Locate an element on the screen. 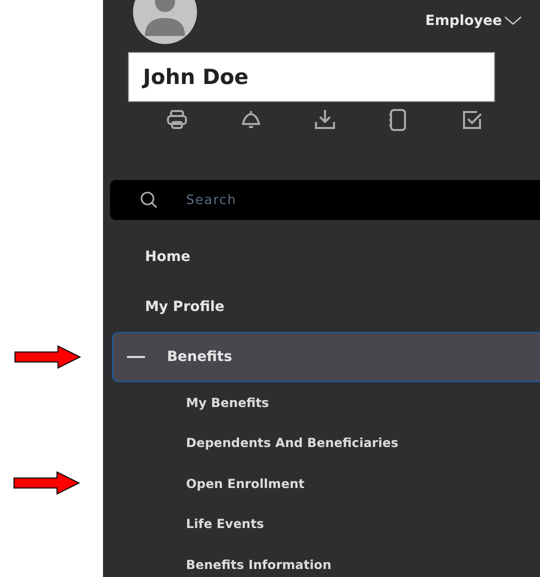  submenu-link: Benefits Information is located at coordinates (259, 564).